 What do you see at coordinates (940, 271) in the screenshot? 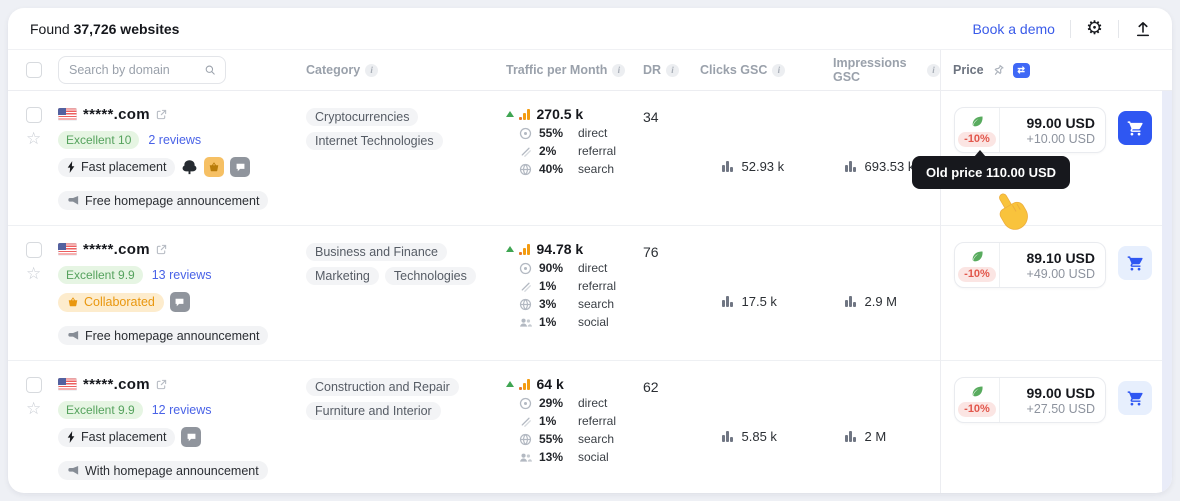
I see `price-column-divider` at bounding box center [940, 271].